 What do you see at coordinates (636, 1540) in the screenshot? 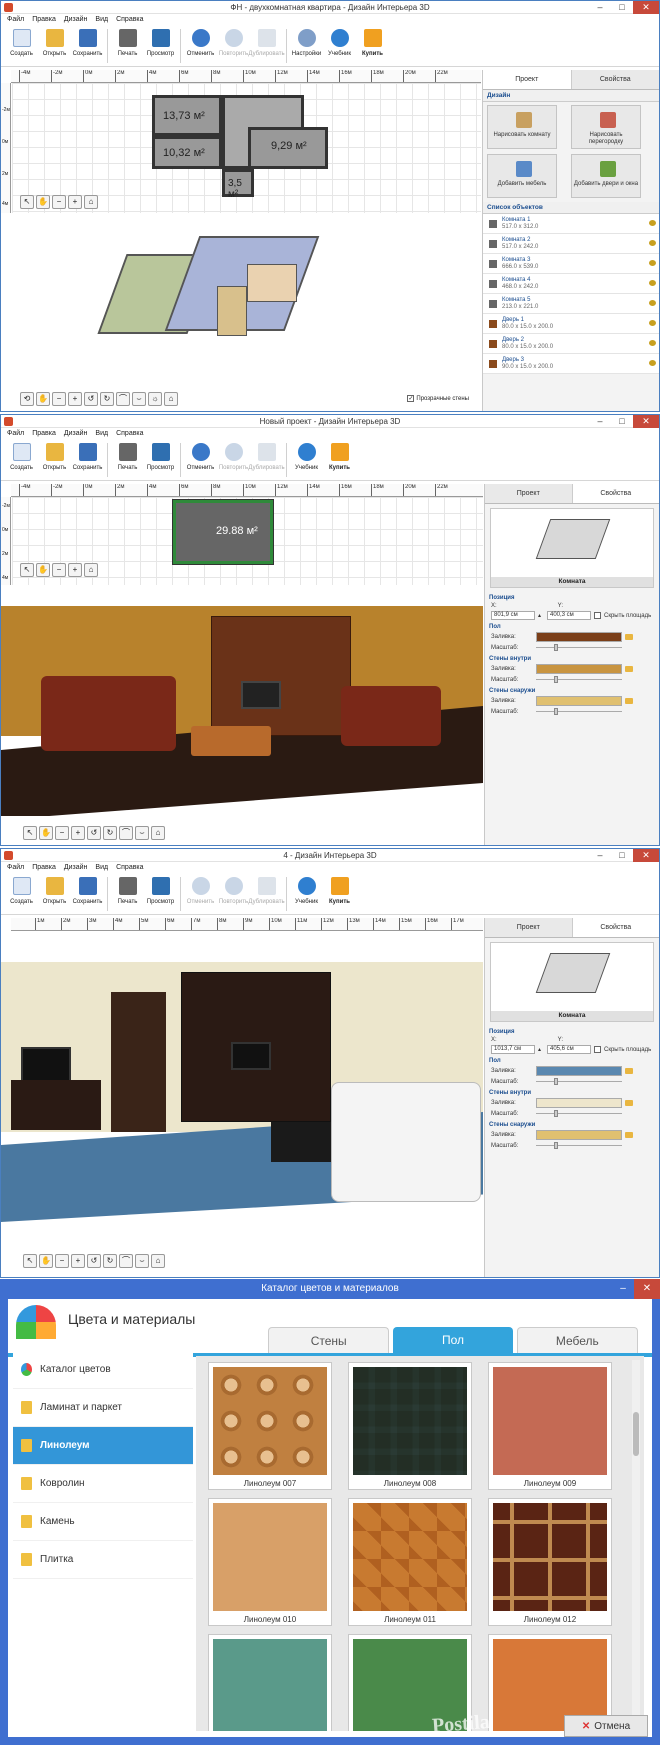
I see `tiles-scrollbar` at bounding box center [636, 1540].